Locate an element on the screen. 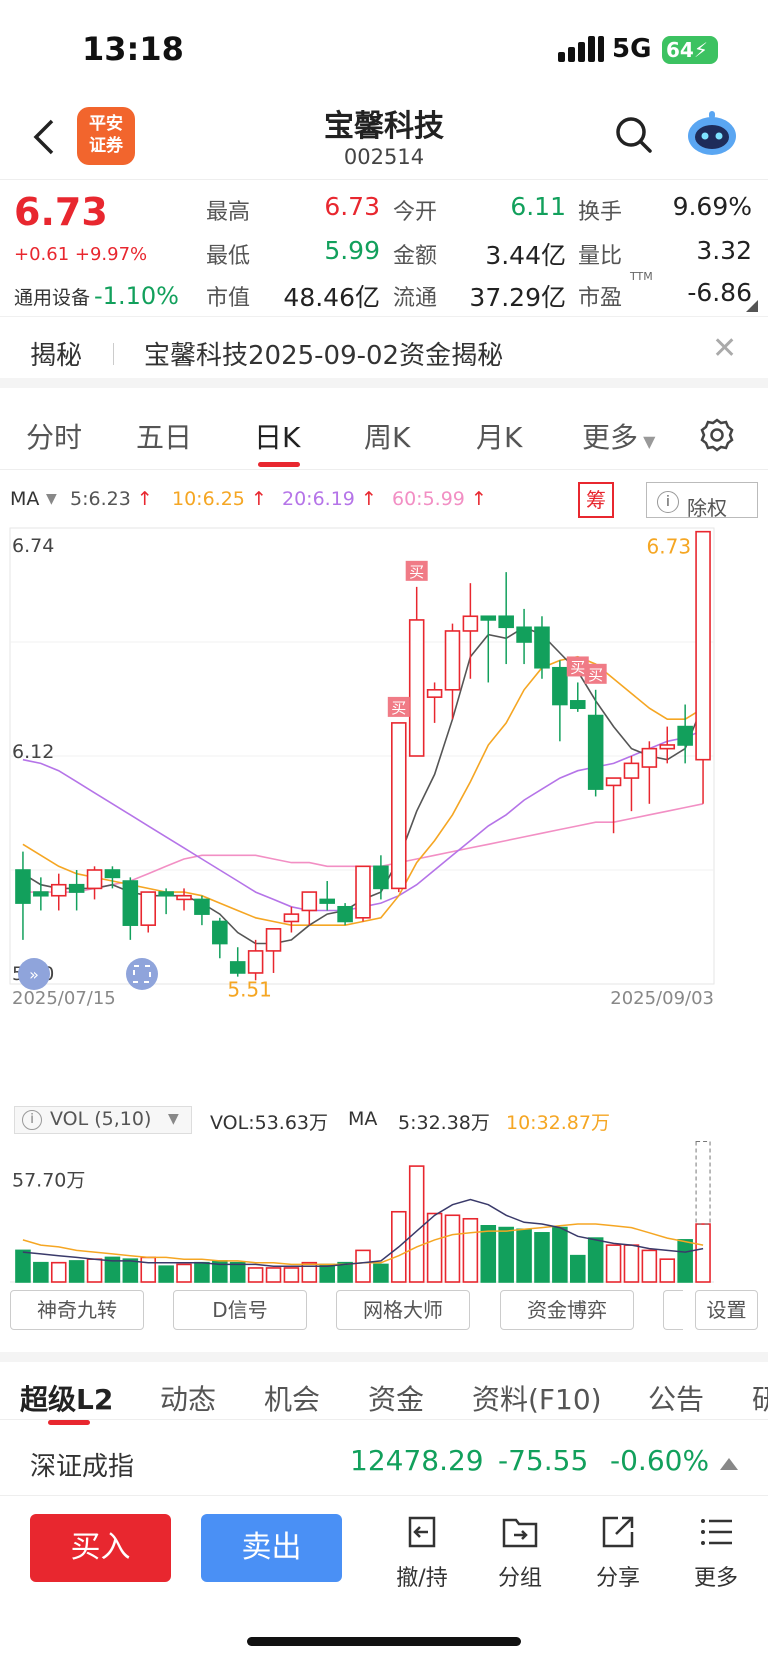 The image size is (768, 1663). home-indicator is located at coordinates (384, 1641).